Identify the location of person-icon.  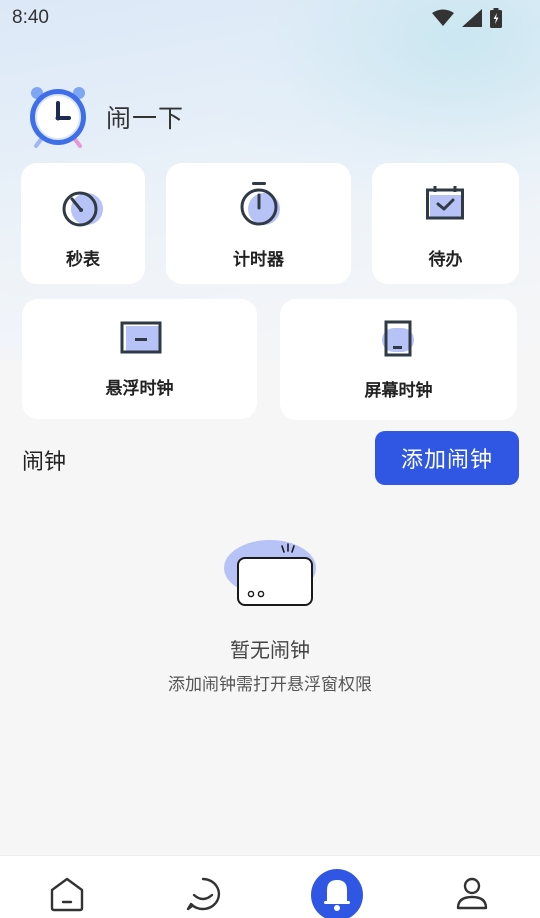
(472, 893).